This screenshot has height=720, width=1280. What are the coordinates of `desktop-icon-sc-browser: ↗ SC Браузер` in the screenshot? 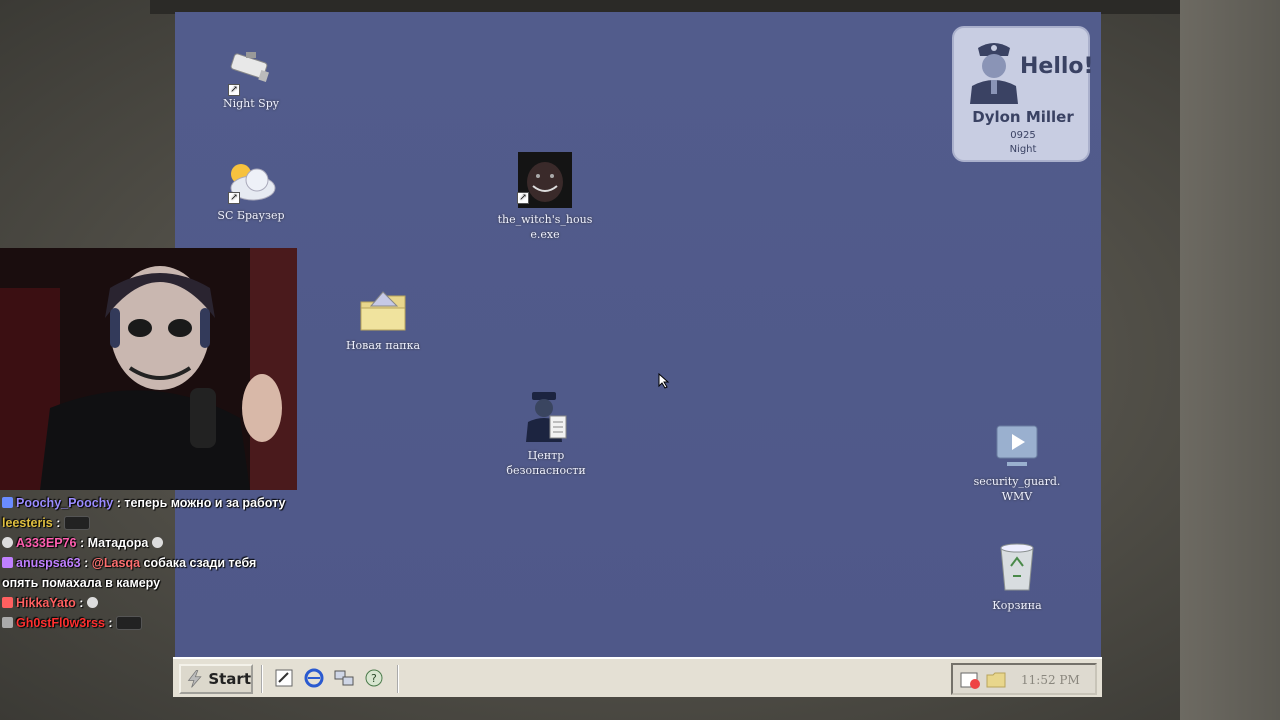 It's located at (251, 191).